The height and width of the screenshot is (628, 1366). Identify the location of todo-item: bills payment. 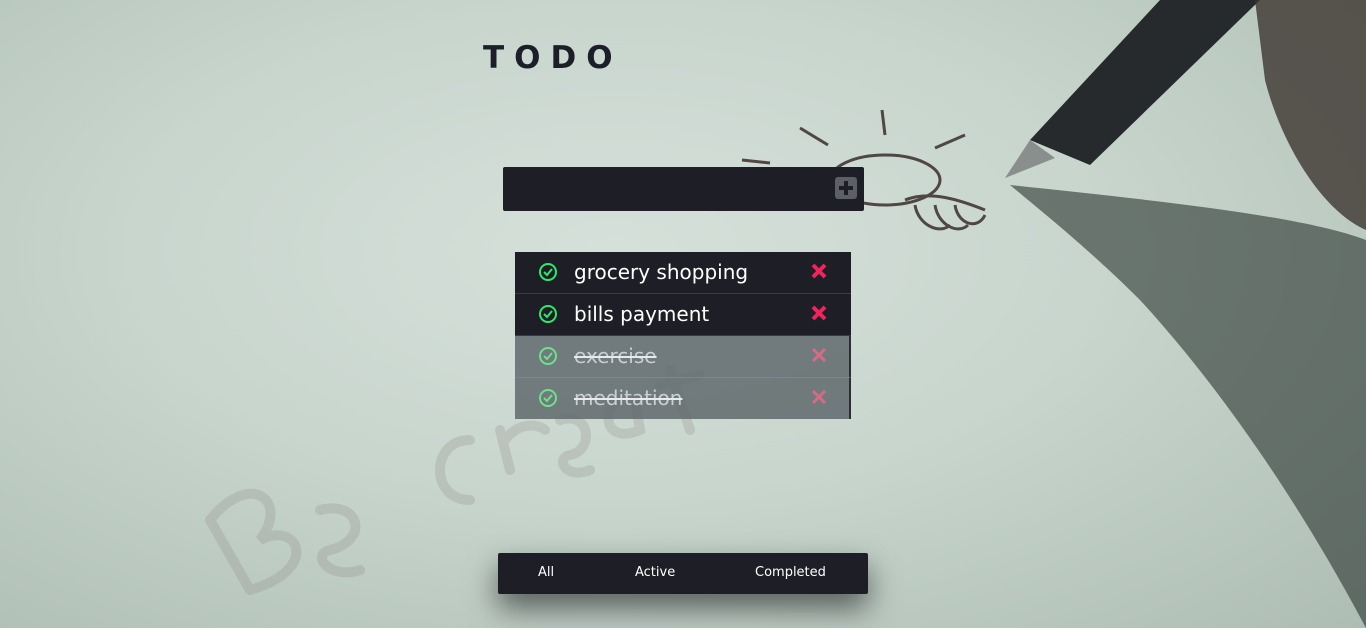
(683, 315).